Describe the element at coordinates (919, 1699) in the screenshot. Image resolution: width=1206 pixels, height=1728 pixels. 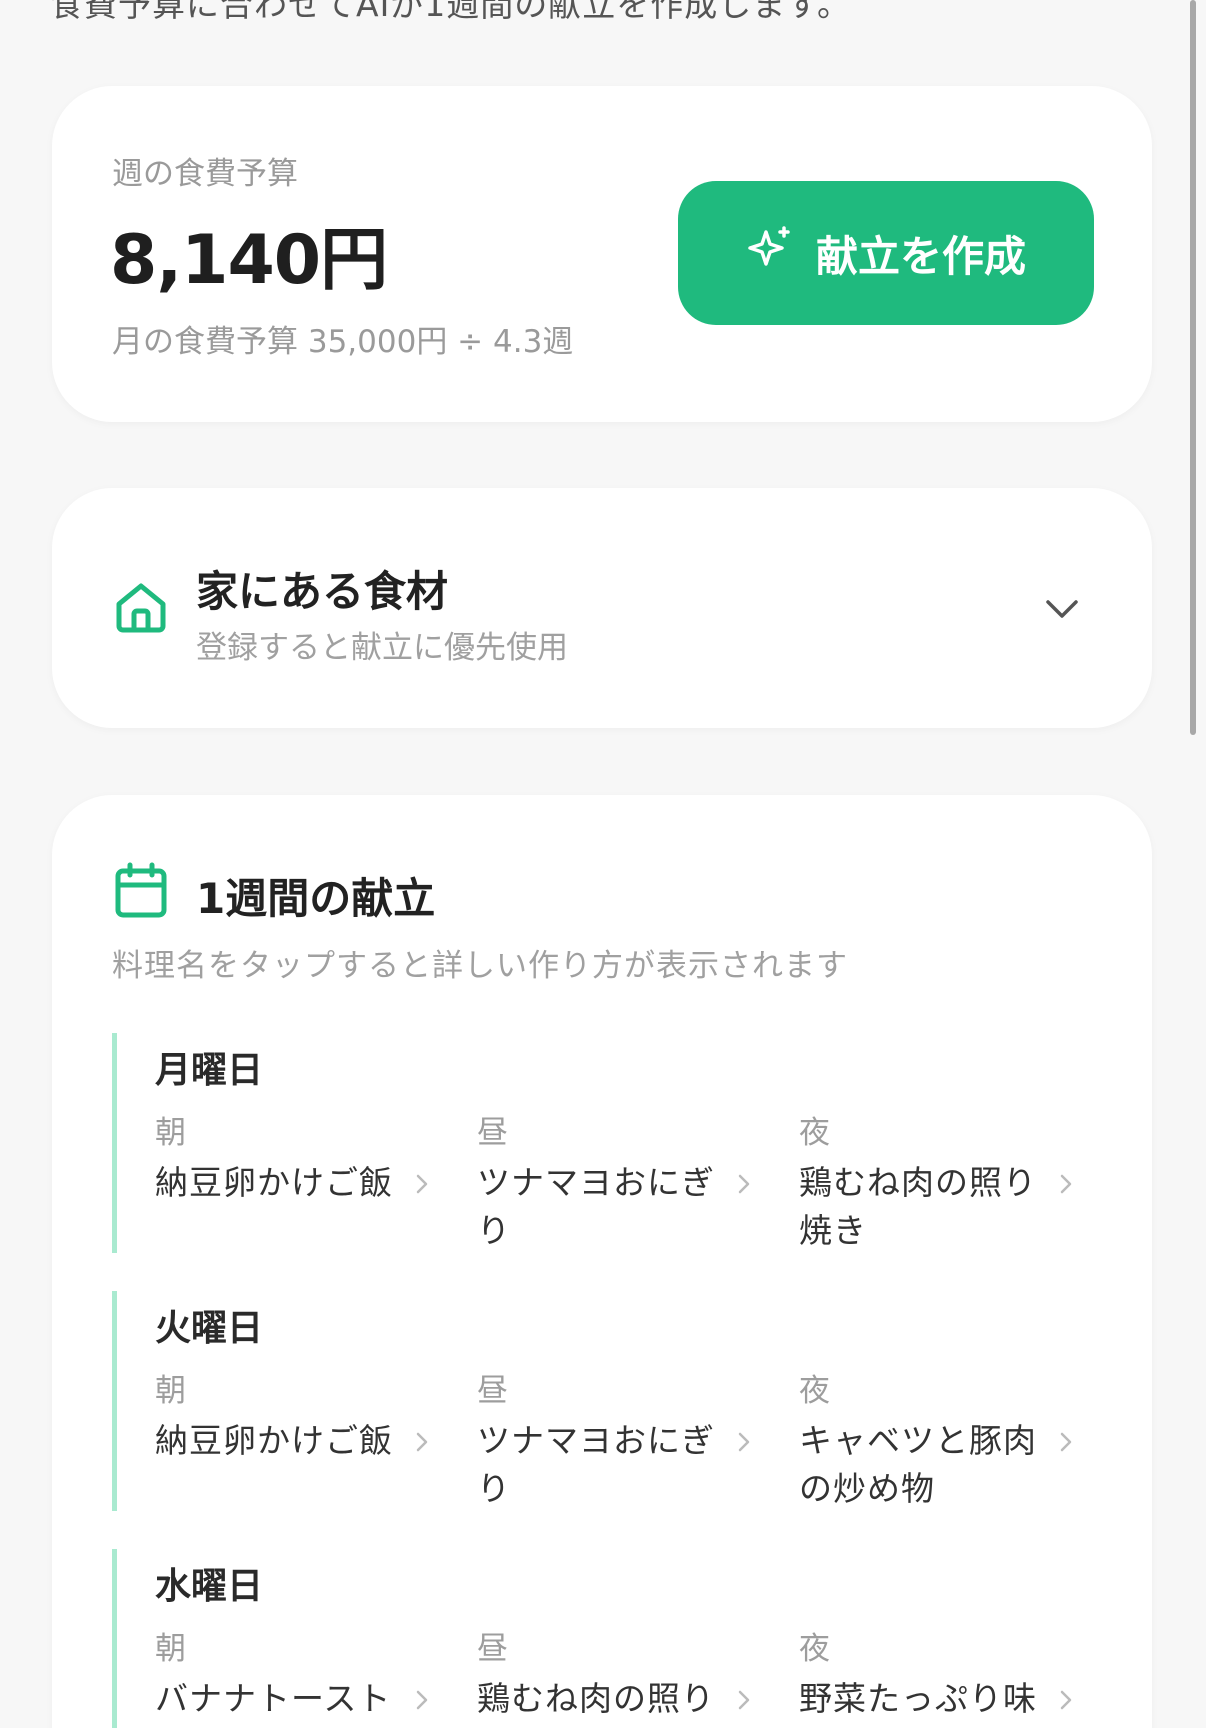
I see `dish-name: 野菜たっぷり味` at that location.